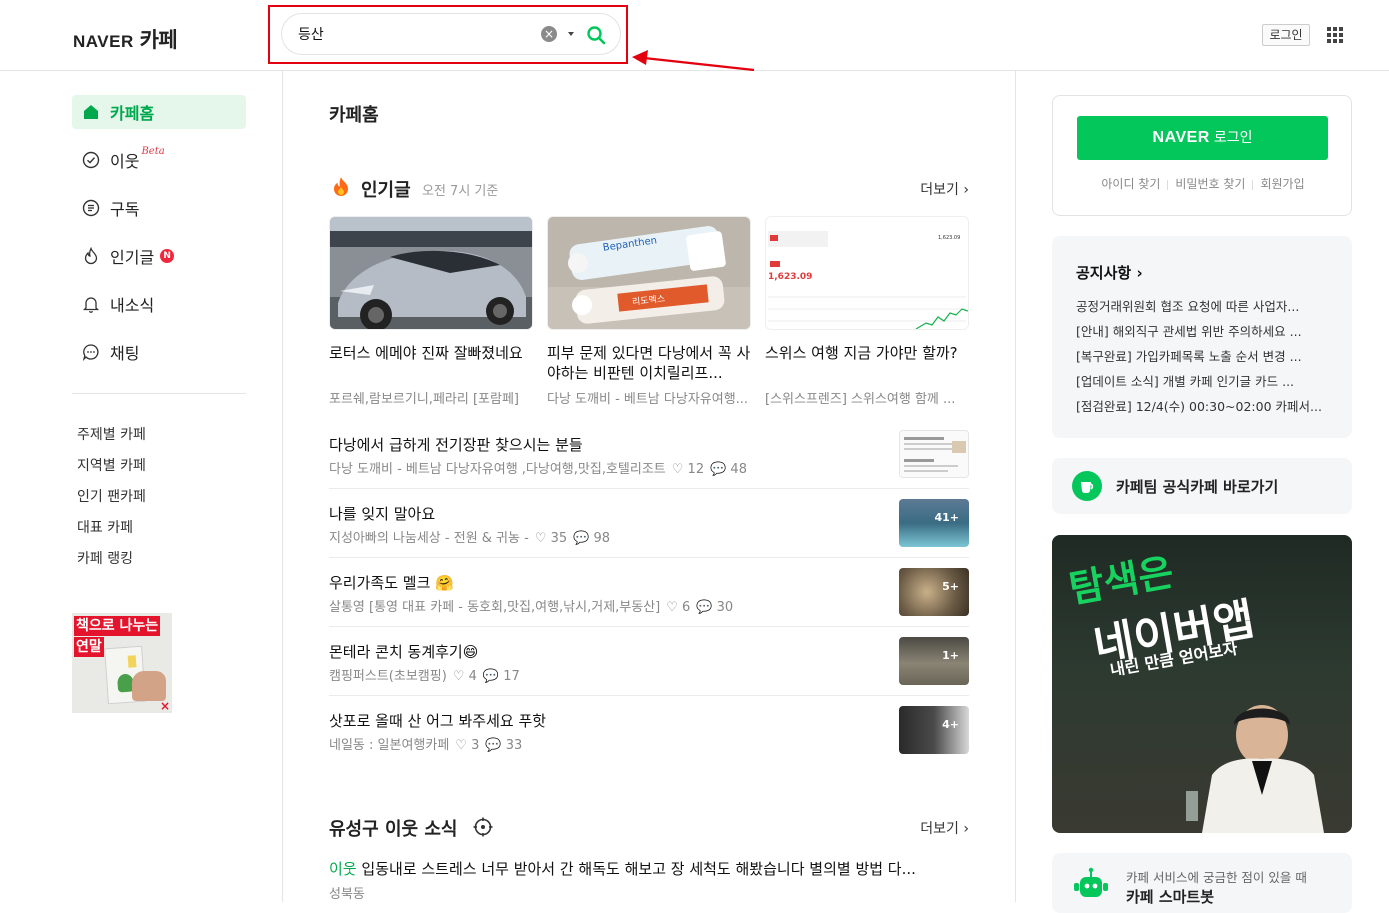  Describe the element at coordinates (472, 676) in the screenshot. I see `likes-count: 4` at that location.